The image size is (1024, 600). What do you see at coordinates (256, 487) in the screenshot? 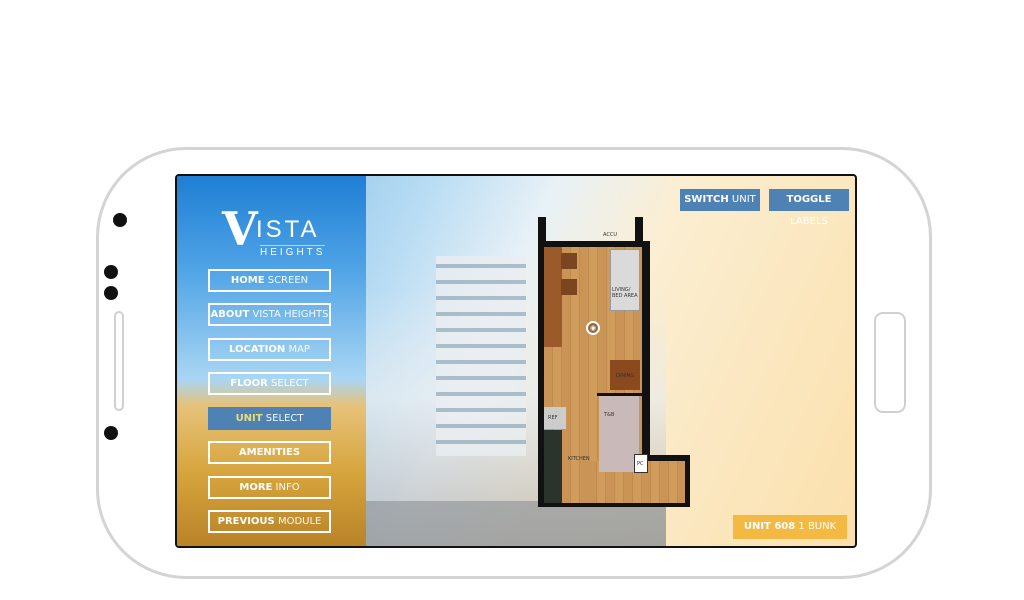
I see `menu-item-bold: MORE` at bounding box center [256, 487].